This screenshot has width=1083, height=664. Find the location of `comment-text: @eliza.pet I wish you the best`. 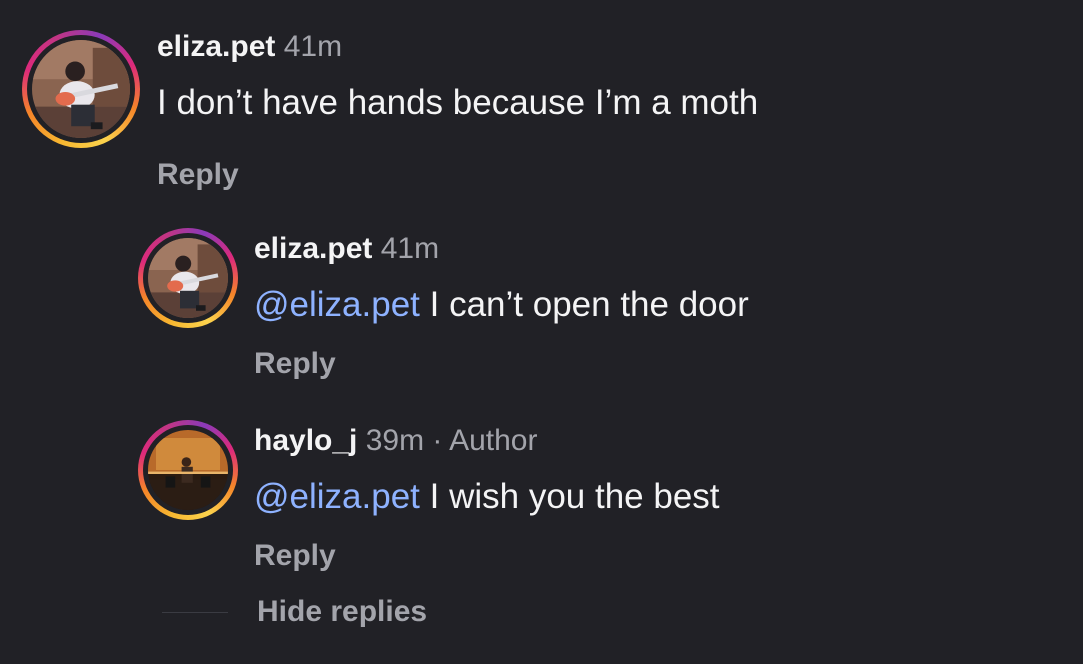

comment-text: @eliza.pet I wish you the best is located at coordinates (487, 497).